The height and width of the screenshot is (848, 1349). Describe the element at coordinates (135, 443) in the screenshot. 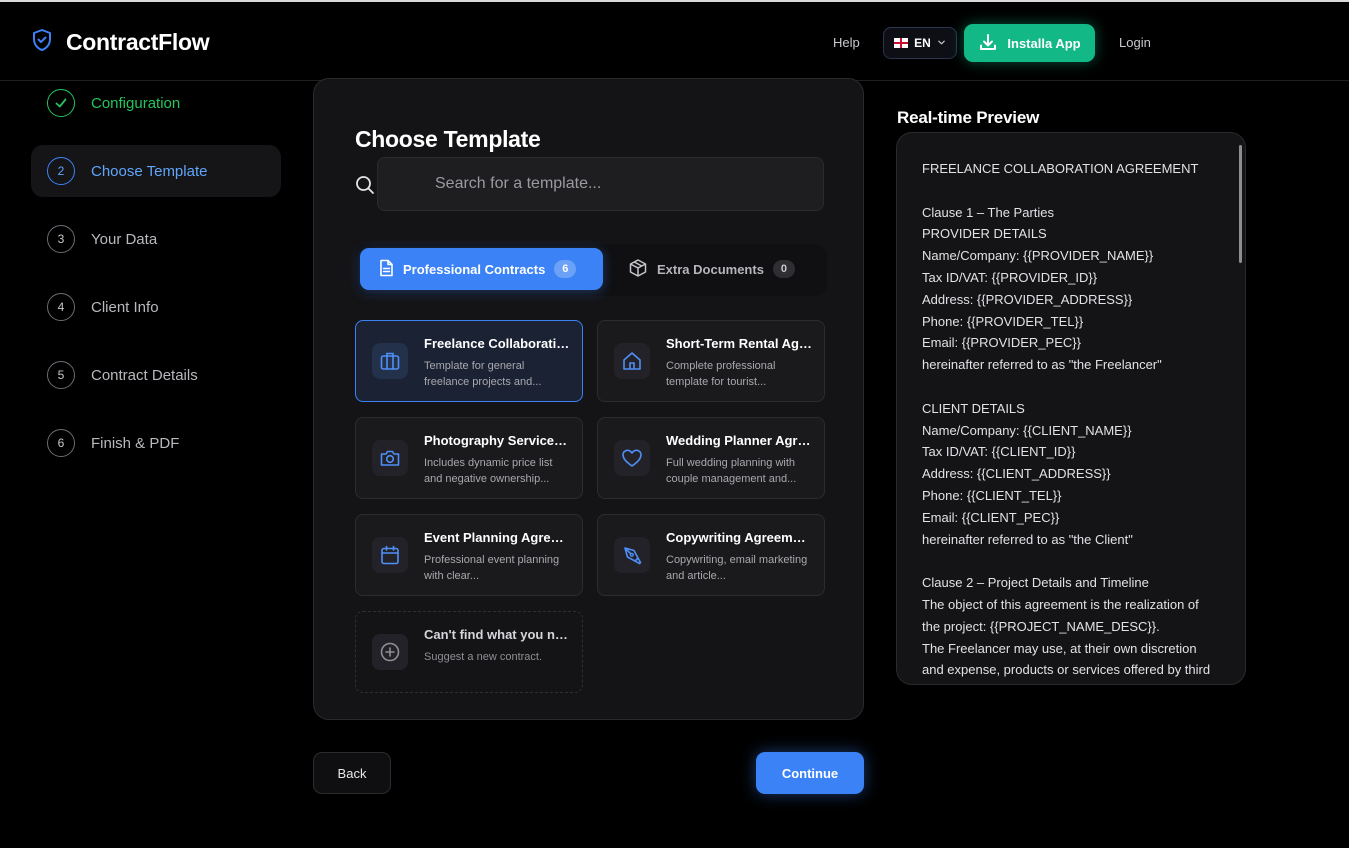

I see `step-label: Finish & PDF` at that location.